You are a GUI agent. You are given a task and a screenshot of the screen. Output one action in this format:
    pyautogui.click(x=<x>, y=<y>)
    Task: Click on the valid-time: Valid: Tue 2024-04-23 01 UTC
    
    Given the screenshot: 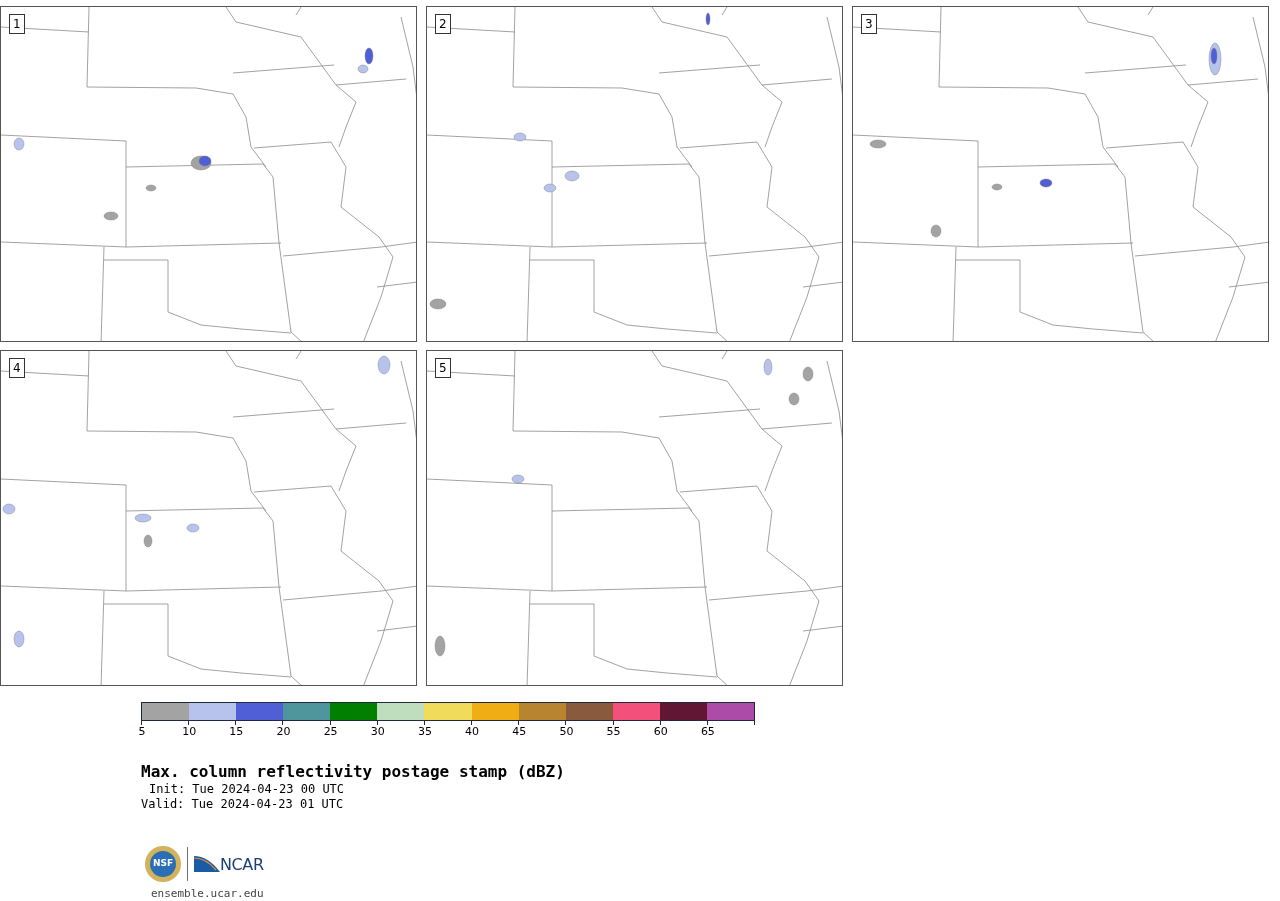 What is the action you would take?
    pyautogui.click(x=242, y=804)
    